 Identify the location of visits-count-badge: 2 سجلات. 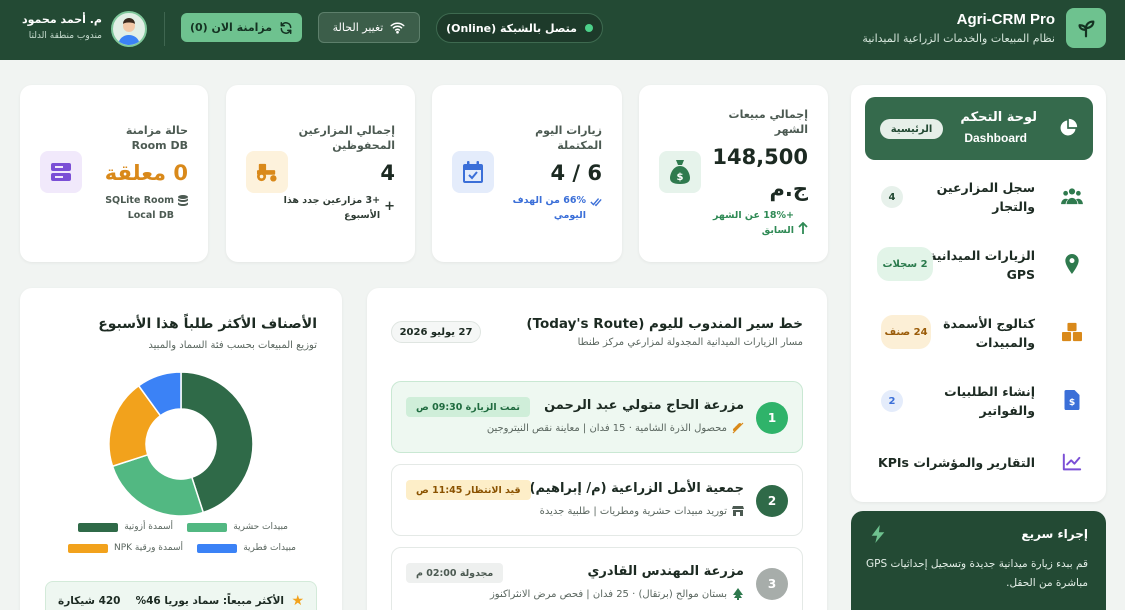
(905, 264).